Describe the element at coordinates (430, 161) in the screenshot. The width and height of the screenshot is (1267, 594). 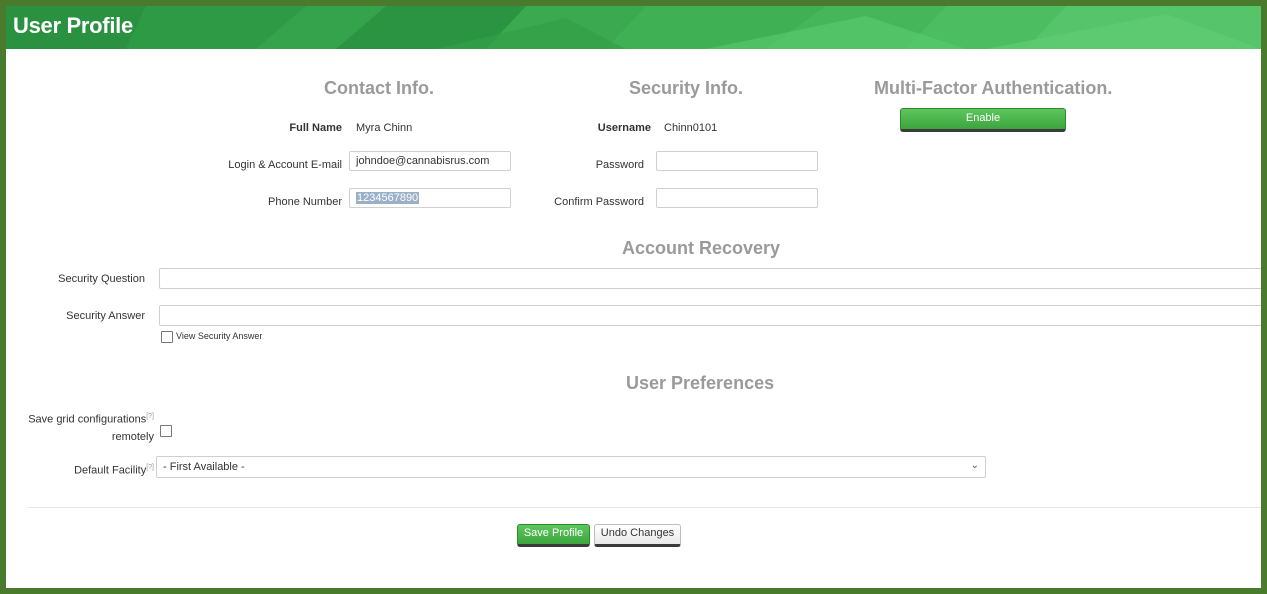
I see `email-field: johndoe@cannabisrus.com` at that location.